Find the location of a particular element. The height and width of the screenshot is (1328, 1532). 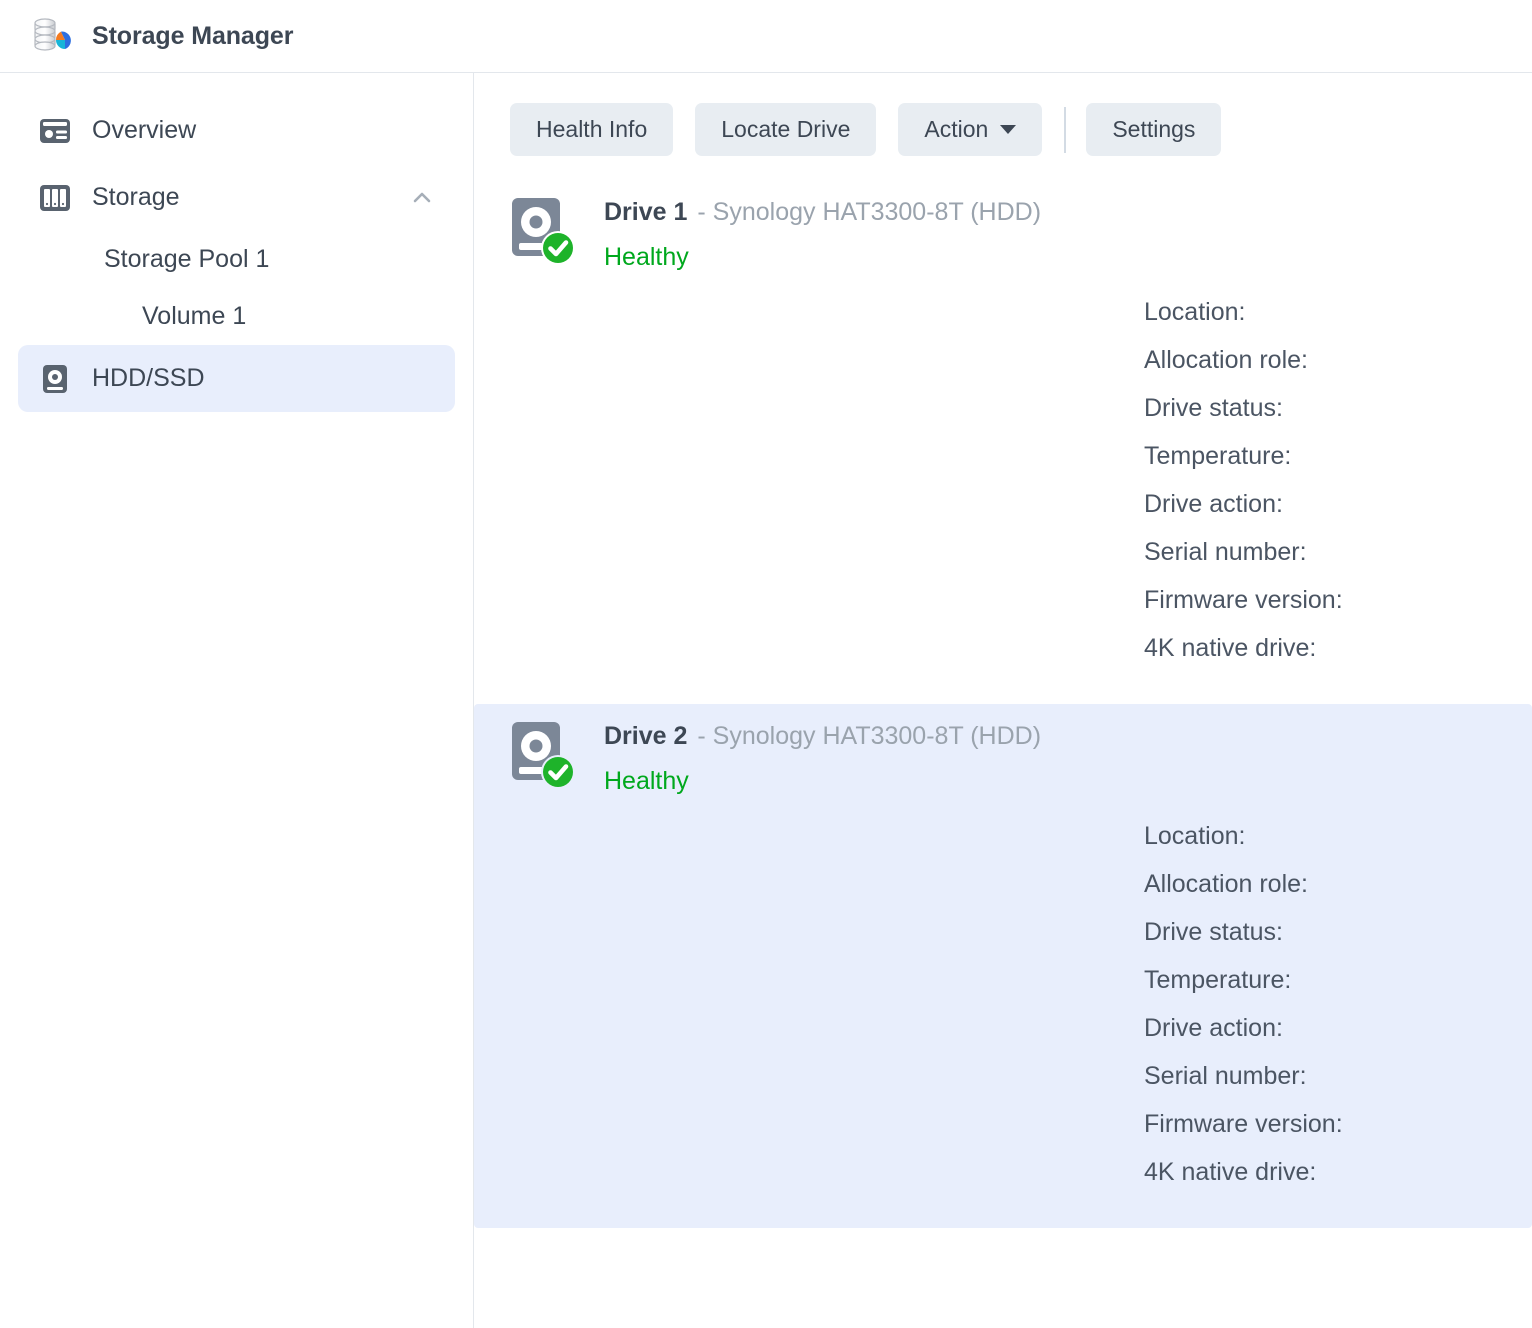

storage-manager-logo-icon is located at coordinates (52, 36).